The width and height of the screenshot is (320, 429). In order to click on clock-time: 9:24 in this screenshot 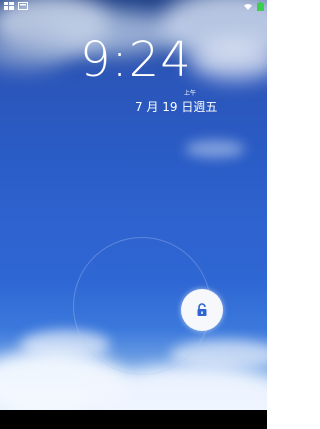, I will do `click(136, 60)`.